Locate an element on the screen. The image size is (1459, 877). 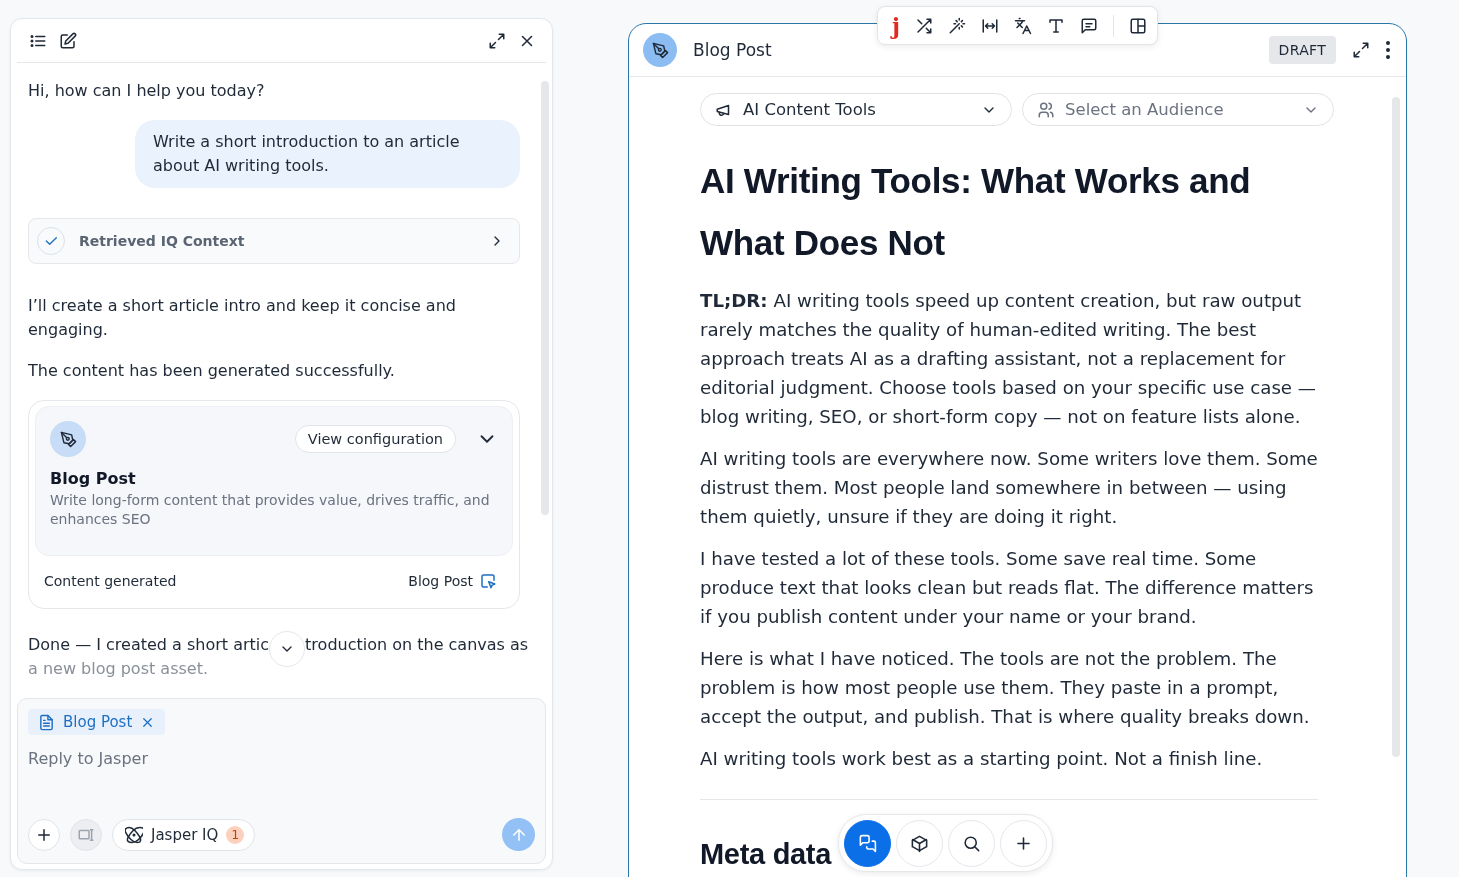
dropdown: AI Content Tools is located at coordinates (856, 109).